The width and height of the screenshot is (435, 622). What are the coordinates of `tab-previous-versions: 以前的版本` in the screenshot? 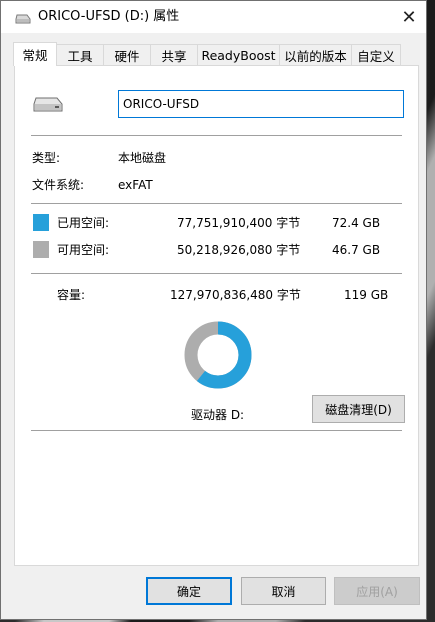 It's located at (315, 54).